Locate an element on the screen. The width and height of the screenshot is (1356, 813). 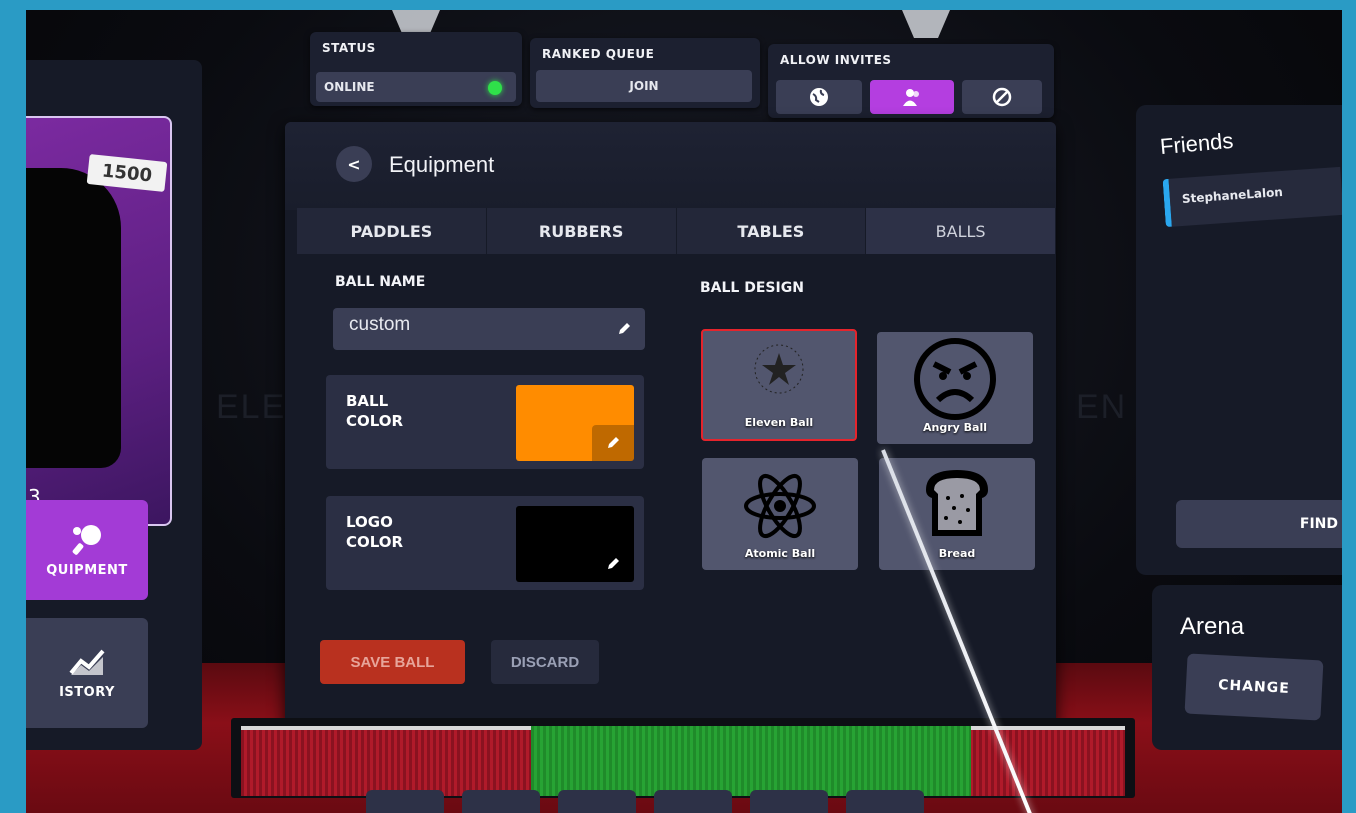
ball-color-card: BALL COLOR is located at coordinates (485, 422).